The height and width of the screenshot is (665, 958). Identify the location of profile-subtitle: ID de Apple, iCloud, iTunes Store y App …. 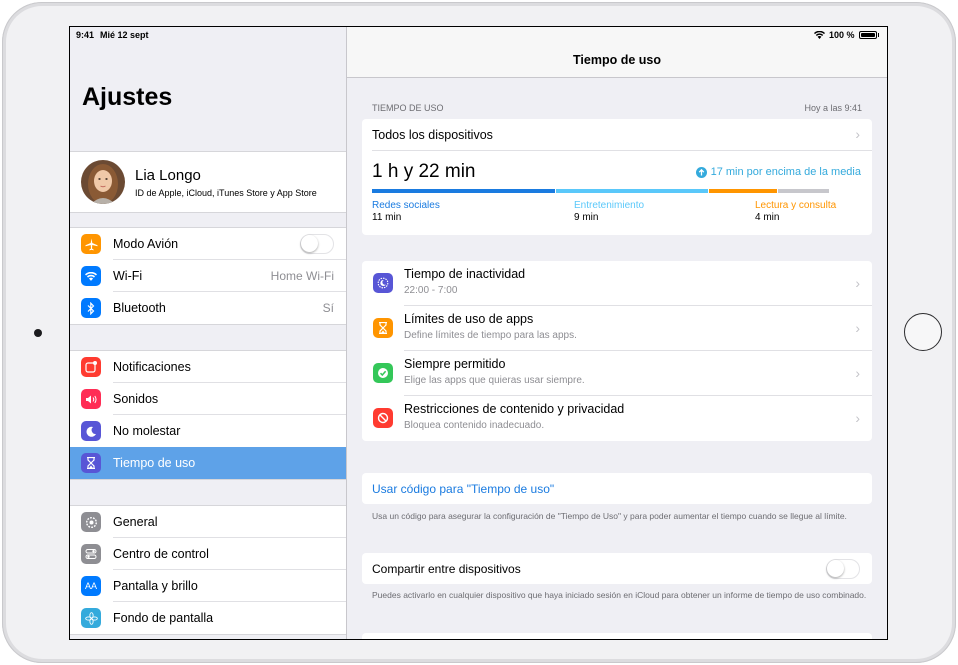
(226, 192).